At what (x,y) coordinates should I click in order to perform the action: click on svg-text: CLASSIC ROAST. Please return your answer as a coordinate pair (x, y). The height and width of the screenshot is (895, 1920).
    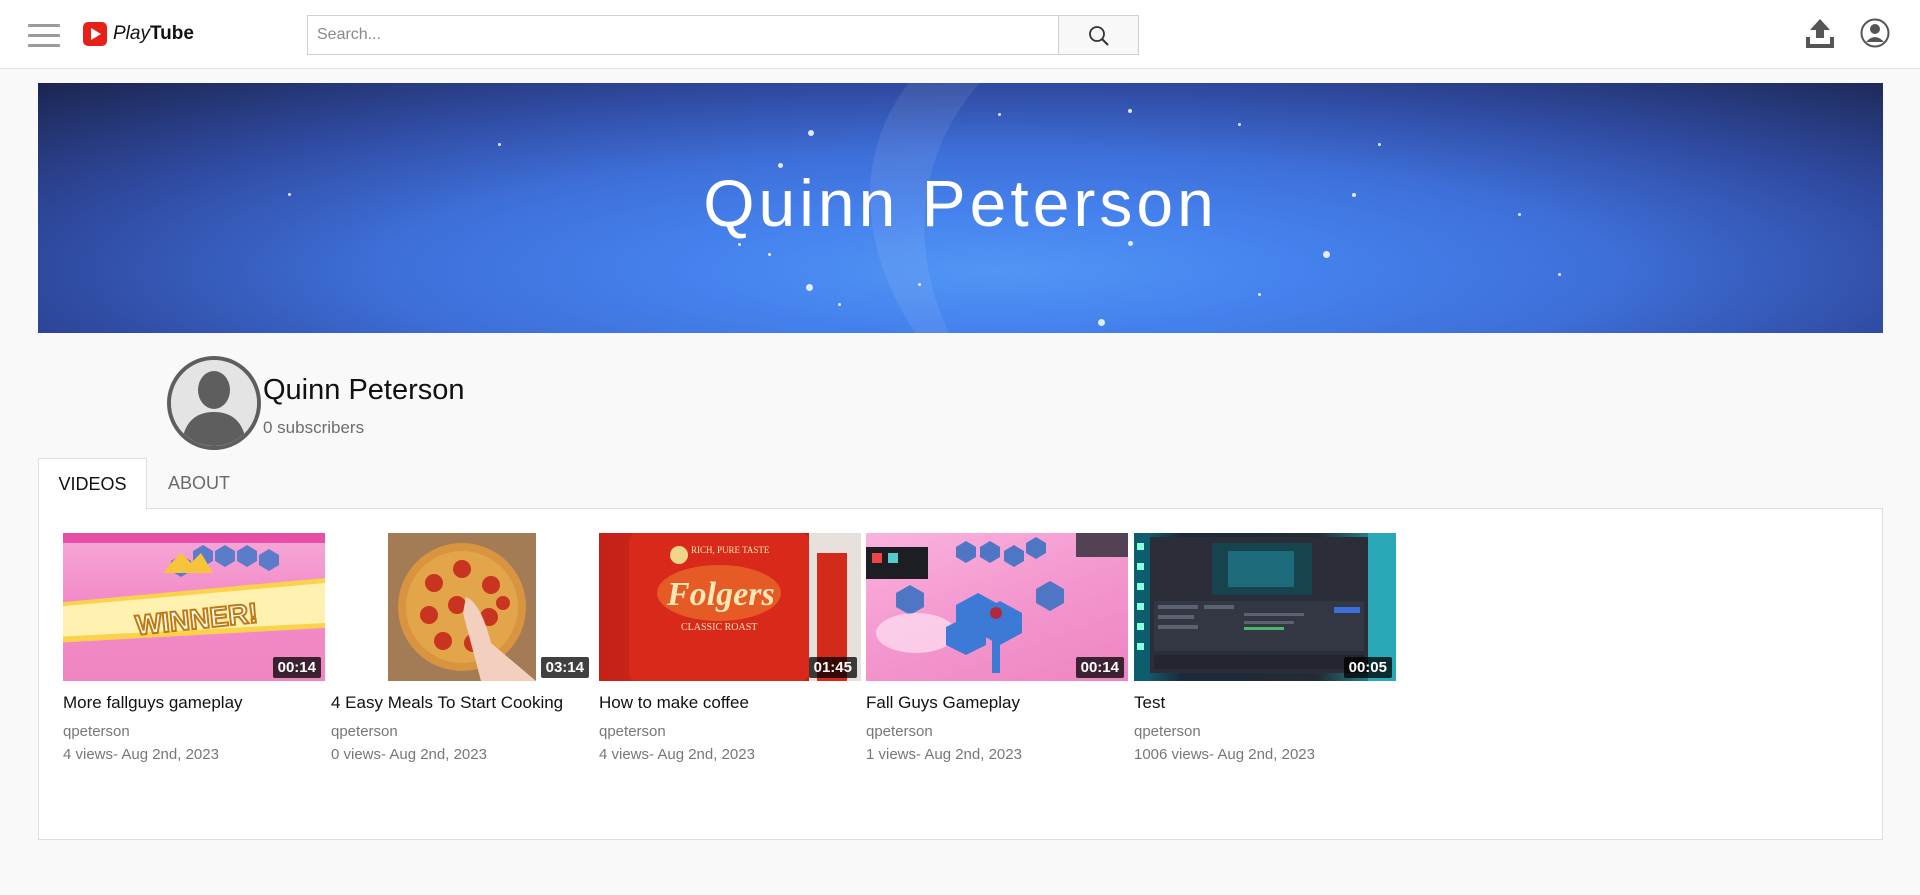
    Looking at the image, I should click on (719, 627).